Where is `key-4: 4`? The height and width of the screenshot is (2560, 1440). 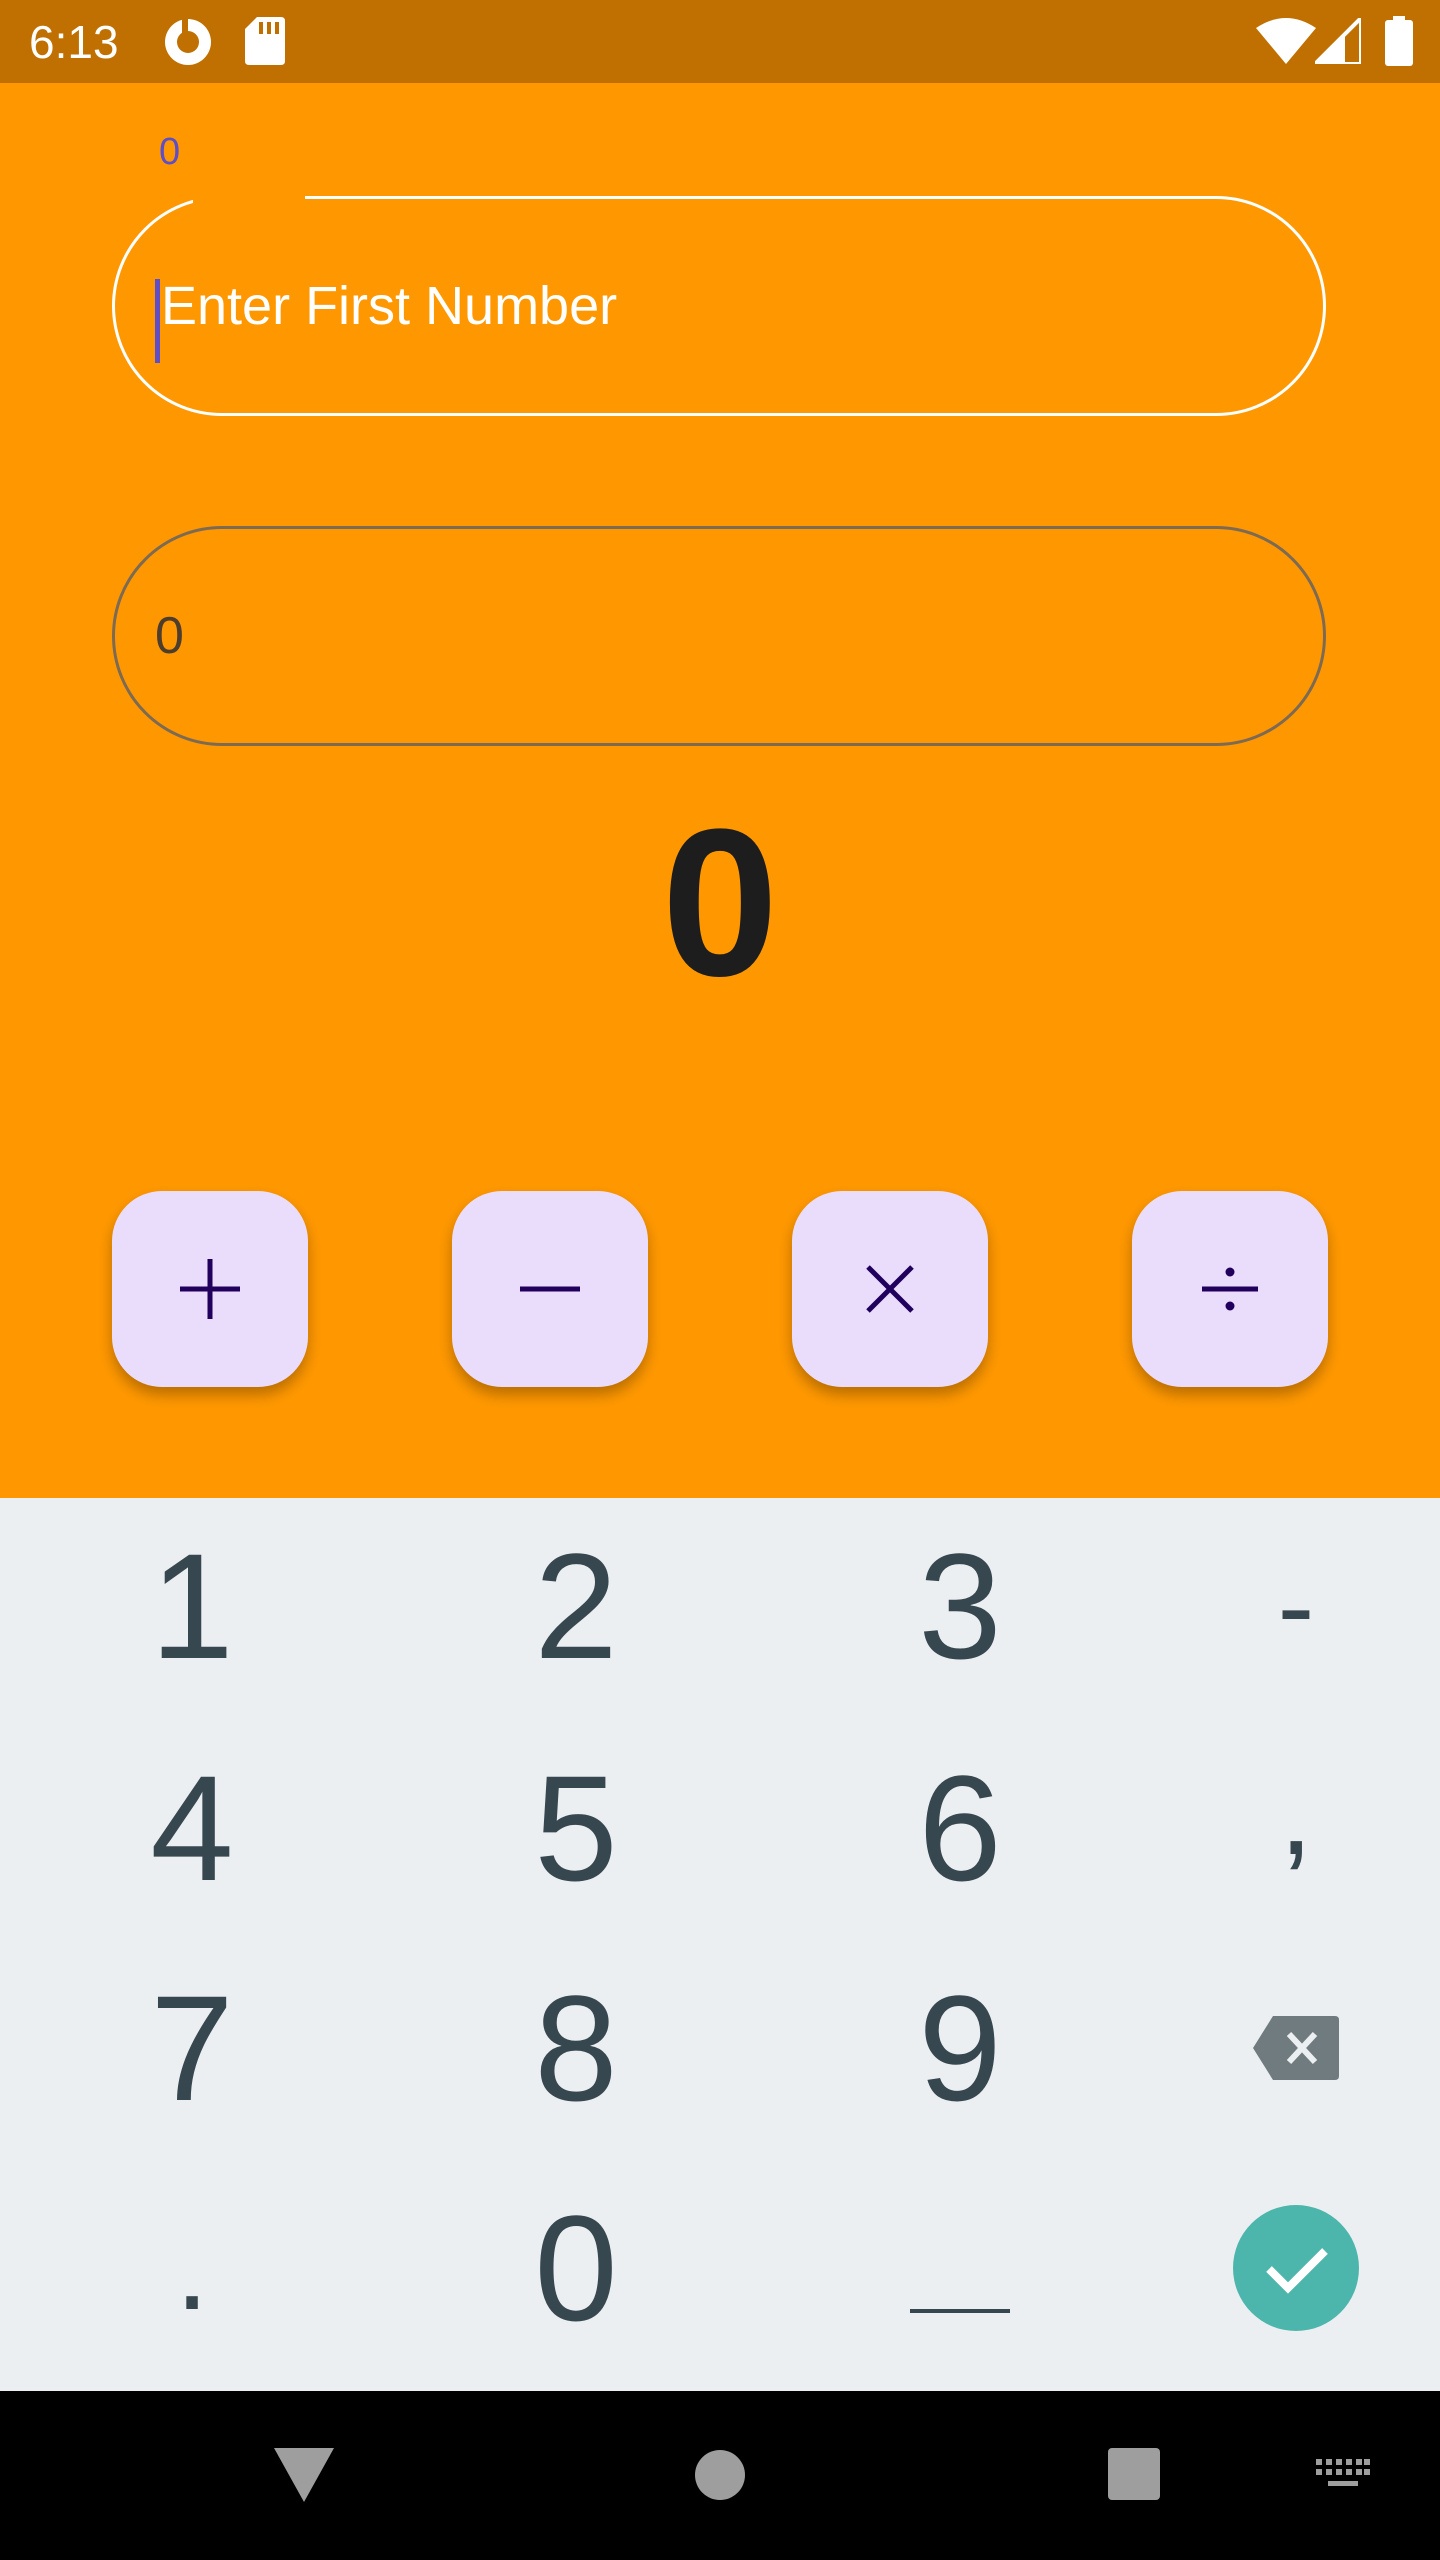 key-4: 4 is located at coordinates (192, 1828).